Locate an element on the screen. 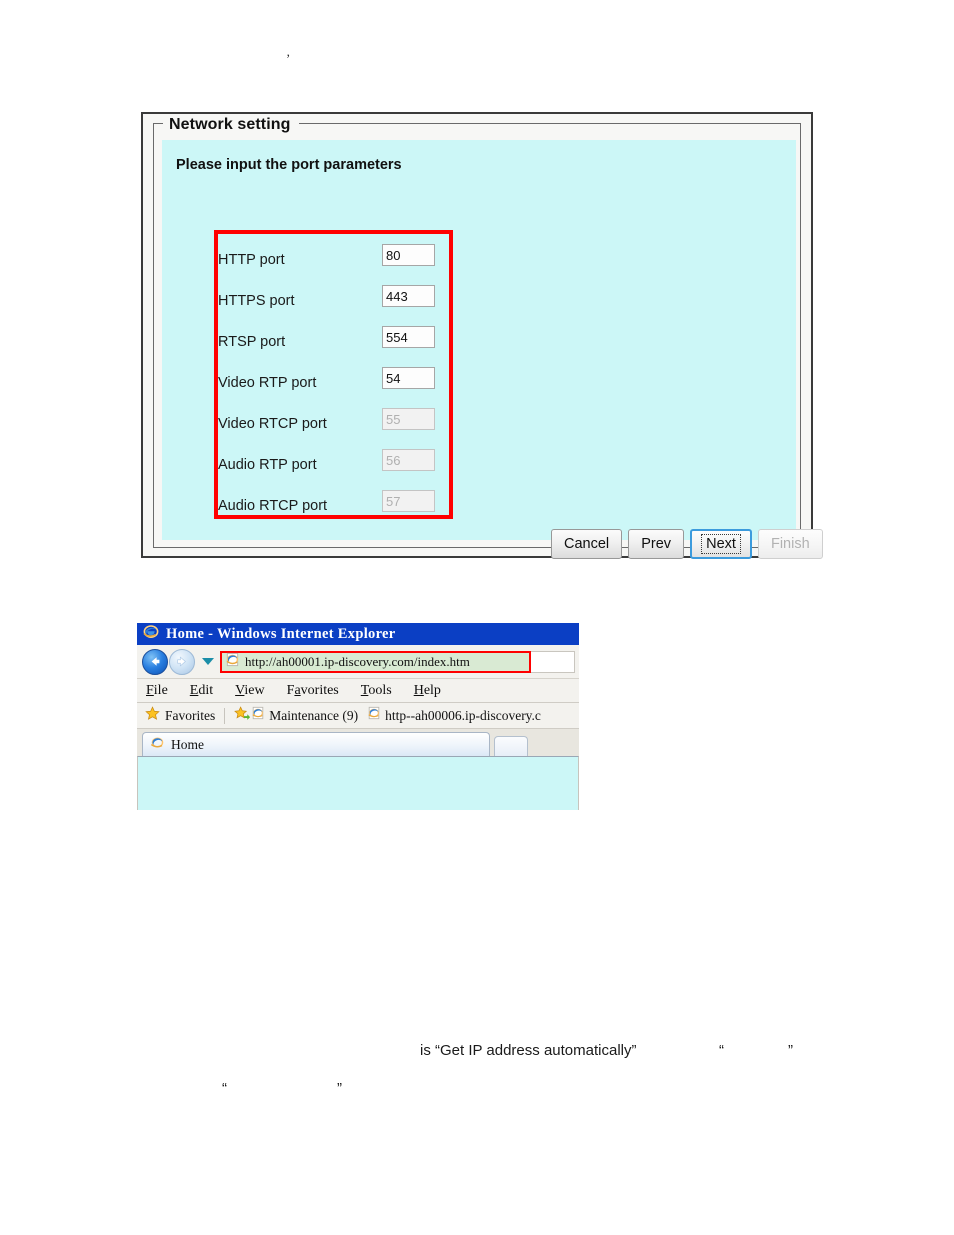 The width and height of the screenshot is (954, 1235). quote-close-2: ” is located at coordinates (339, 1088).